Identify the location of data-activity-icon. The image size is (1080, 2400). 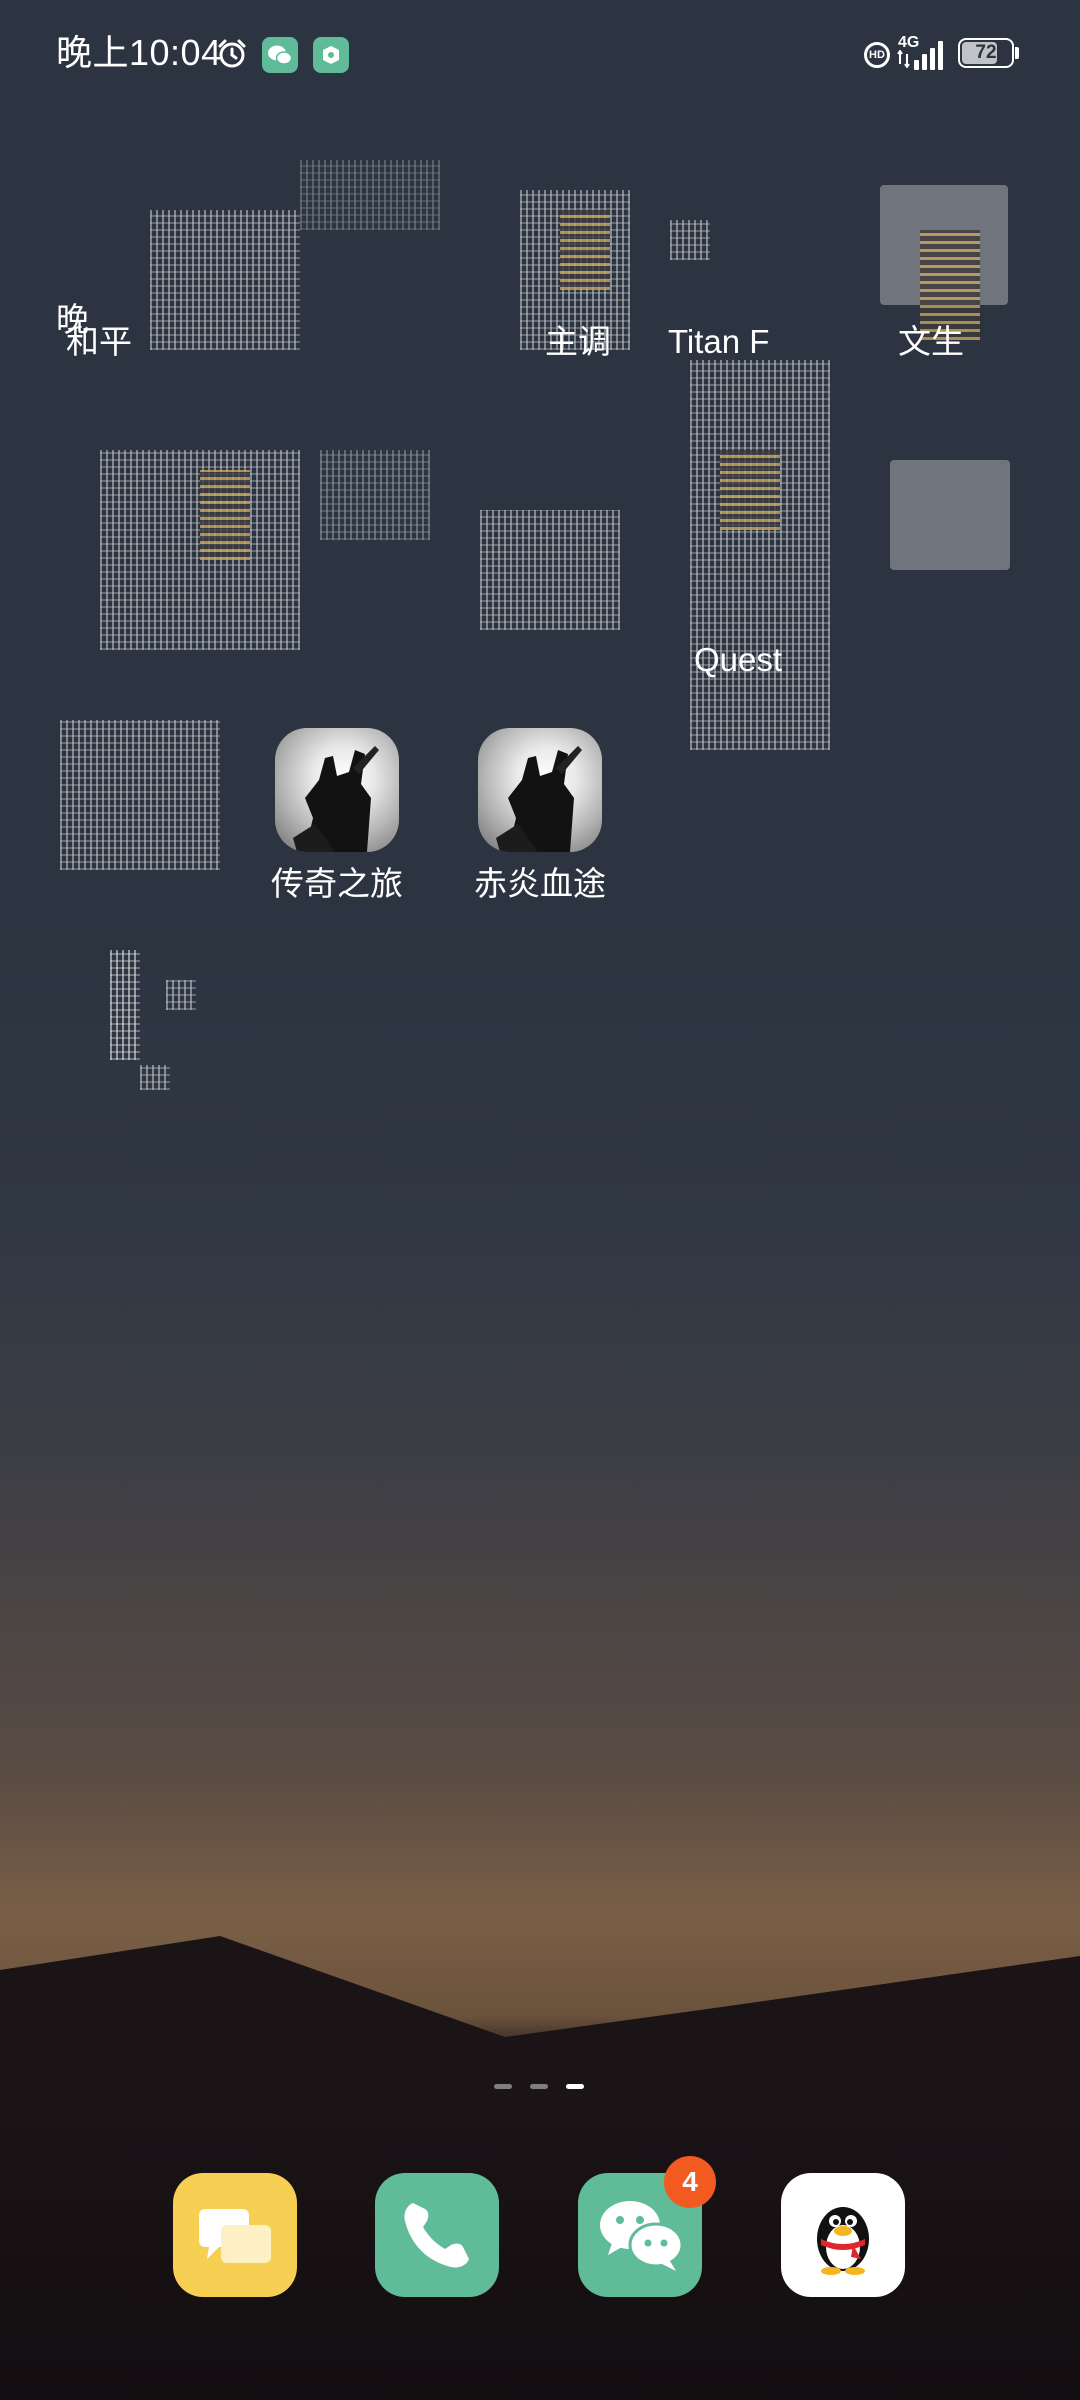
(903, 59).